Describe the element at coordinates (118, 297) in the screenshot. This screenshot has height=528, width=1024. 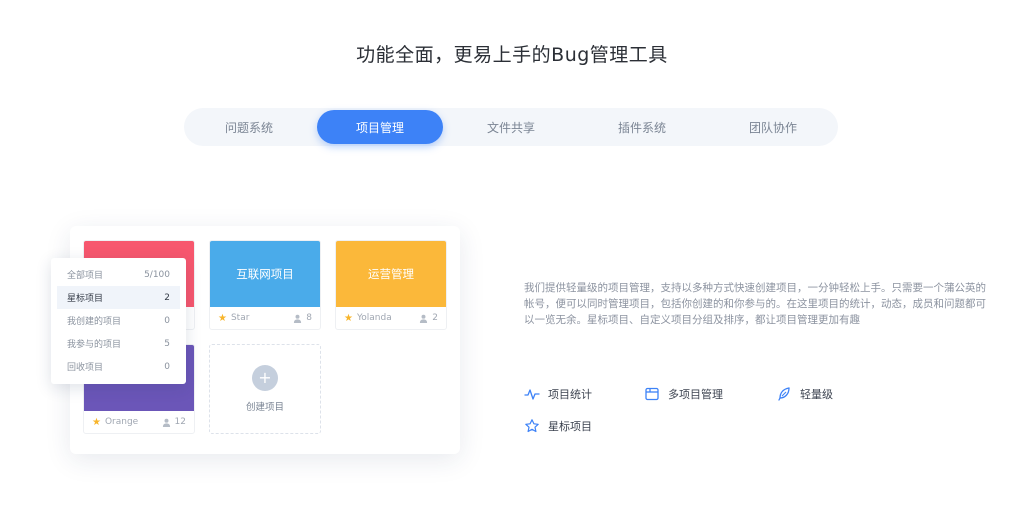
I see `filter-item-starred: 星标项目 2` at that location.